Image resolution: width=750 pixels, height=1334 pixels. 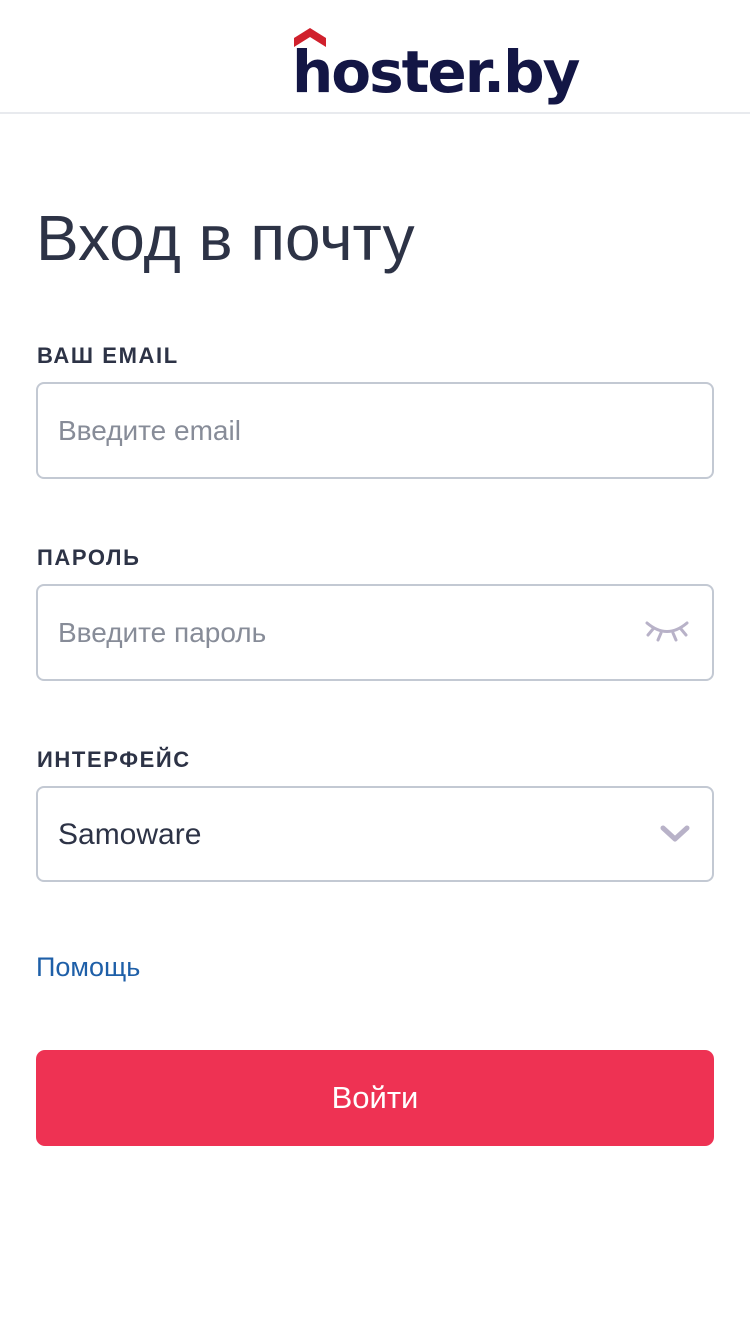 I want to click on interface-selected-value: Samoware, so click(x=130, y=834).